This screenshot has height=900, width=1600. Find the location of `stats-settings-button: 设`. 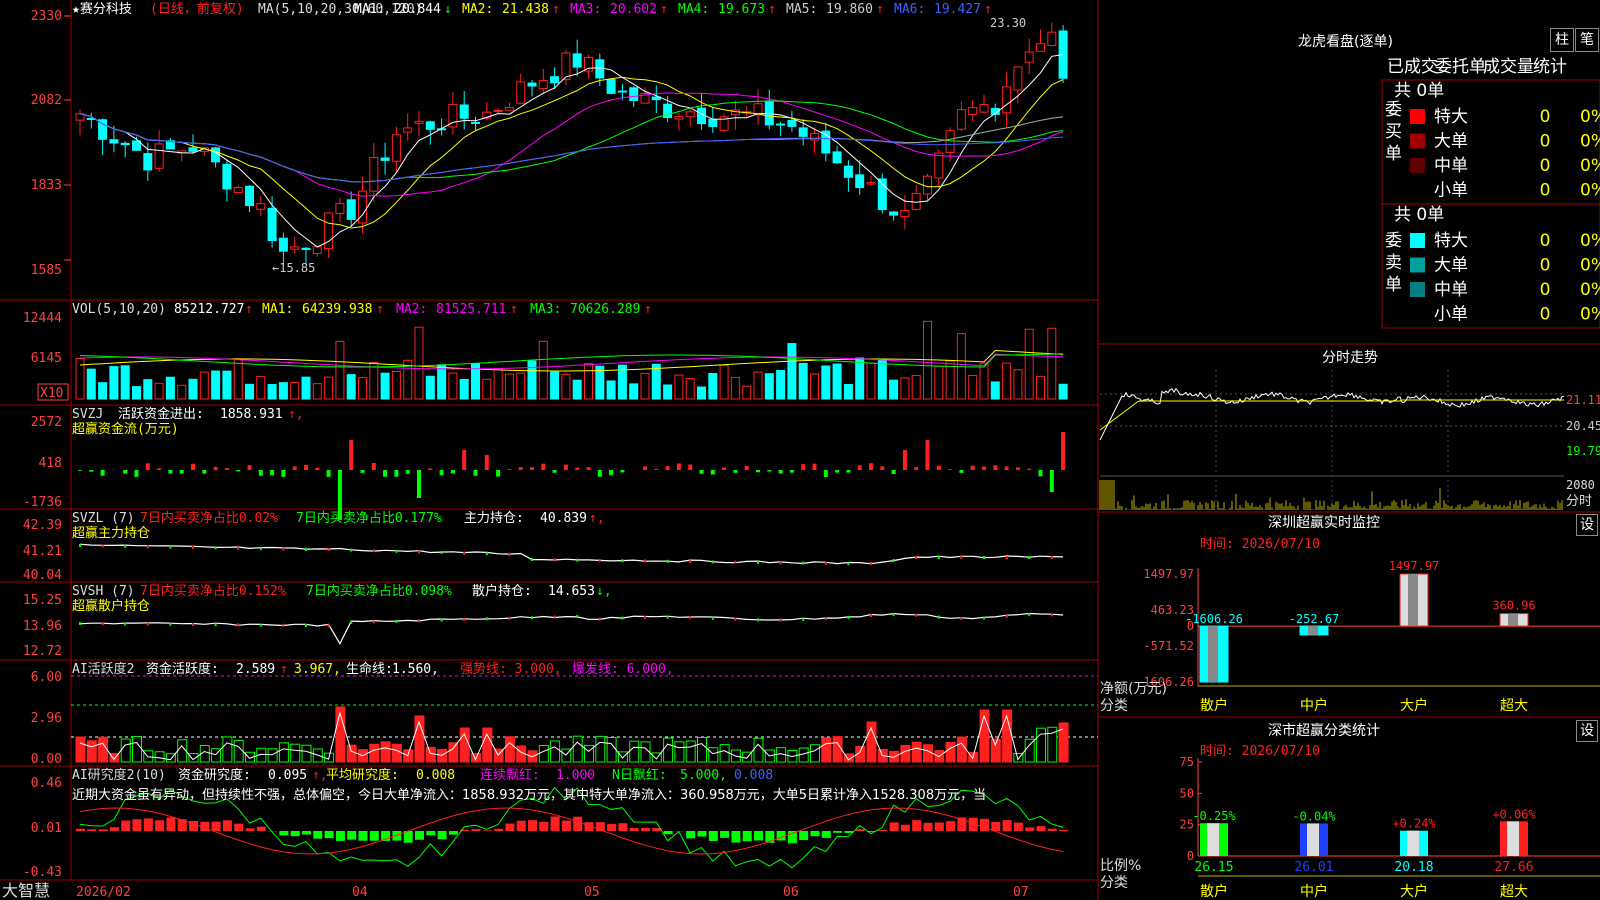

stats-settings-button: 设 is located at coordinates (1587, 731).